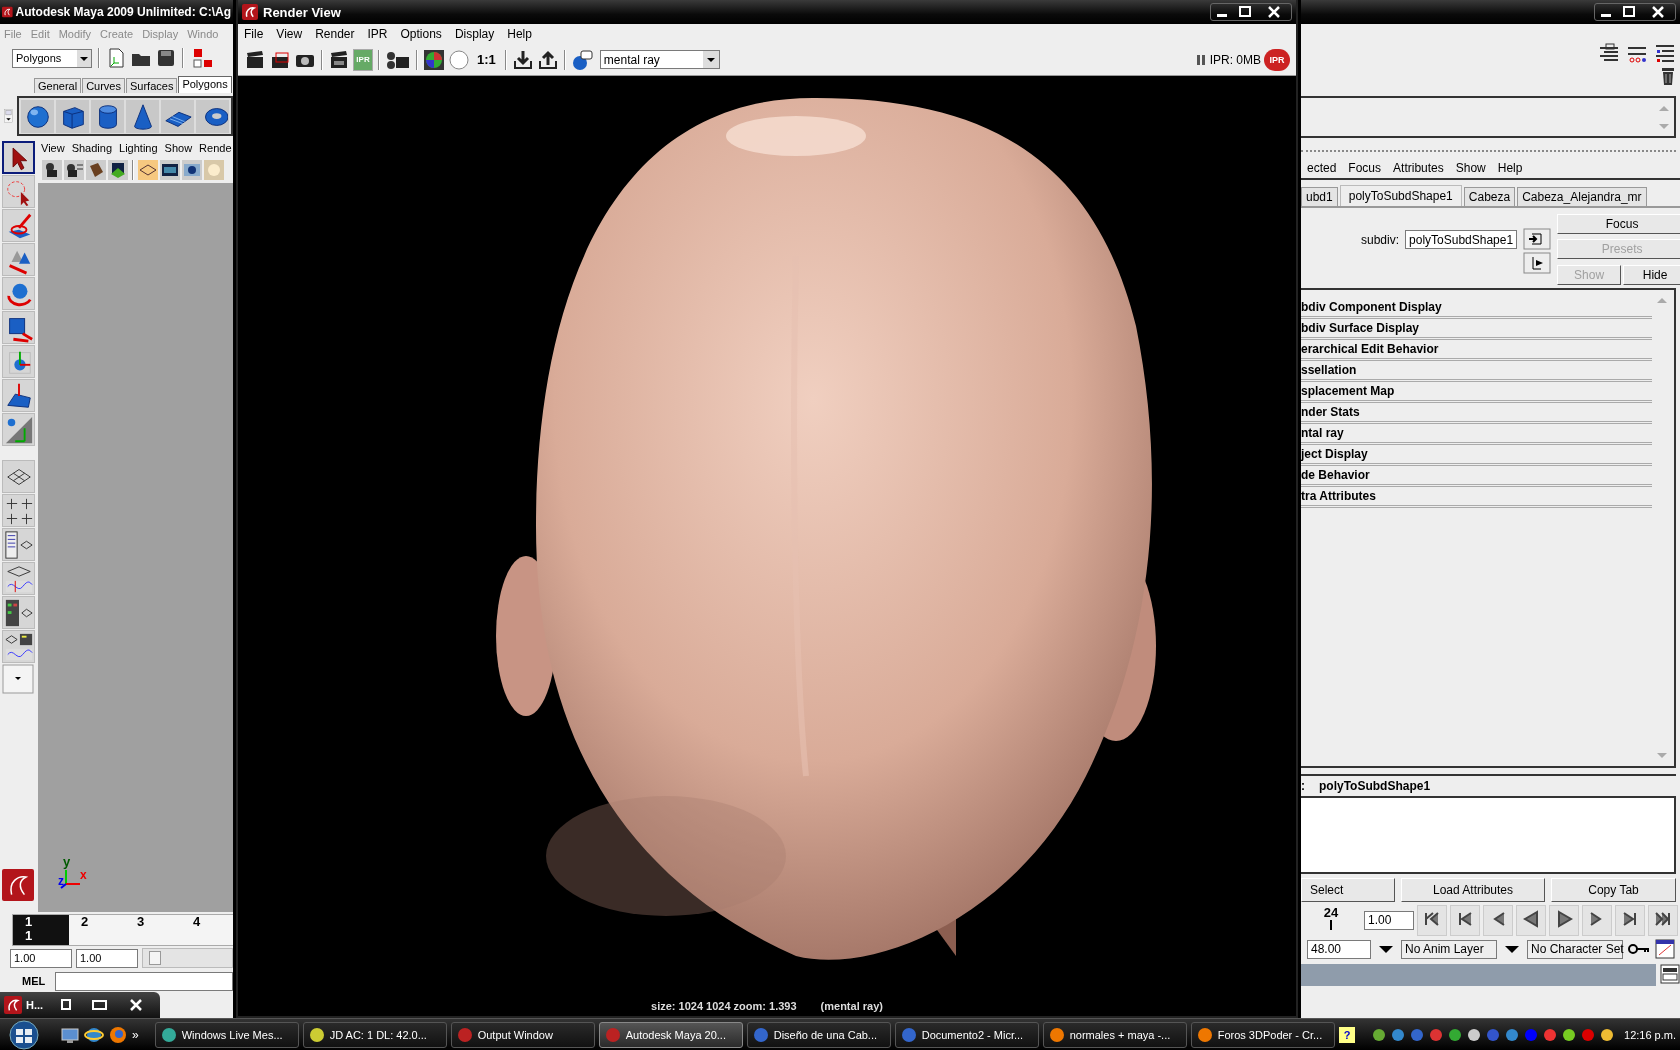  I want to click on trash-icon, so click(1668, 76).